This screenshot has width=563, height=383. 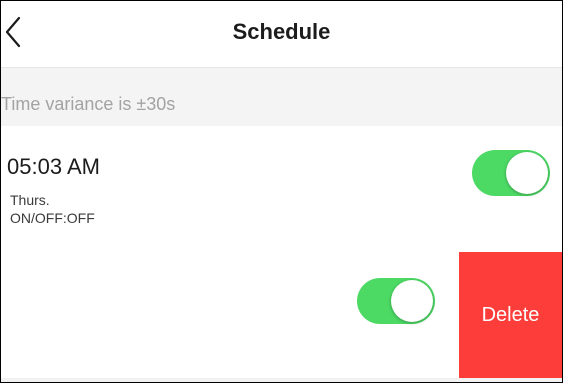 I want to click on page-title: Schedule, so click(x=281, y=31).